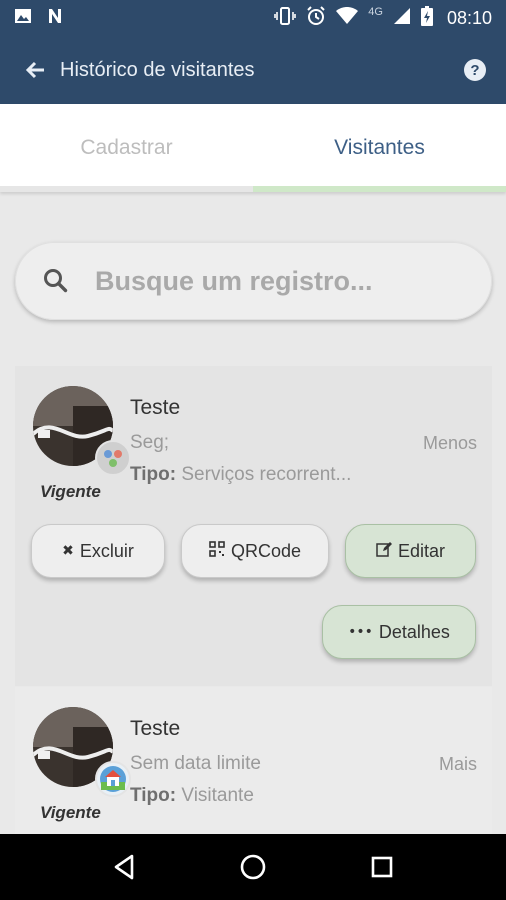 This screenshot has height=900, width=506. Describe the element at coordinates (360, 632) in the screenshot. I see `more-icon: •••` at that location.